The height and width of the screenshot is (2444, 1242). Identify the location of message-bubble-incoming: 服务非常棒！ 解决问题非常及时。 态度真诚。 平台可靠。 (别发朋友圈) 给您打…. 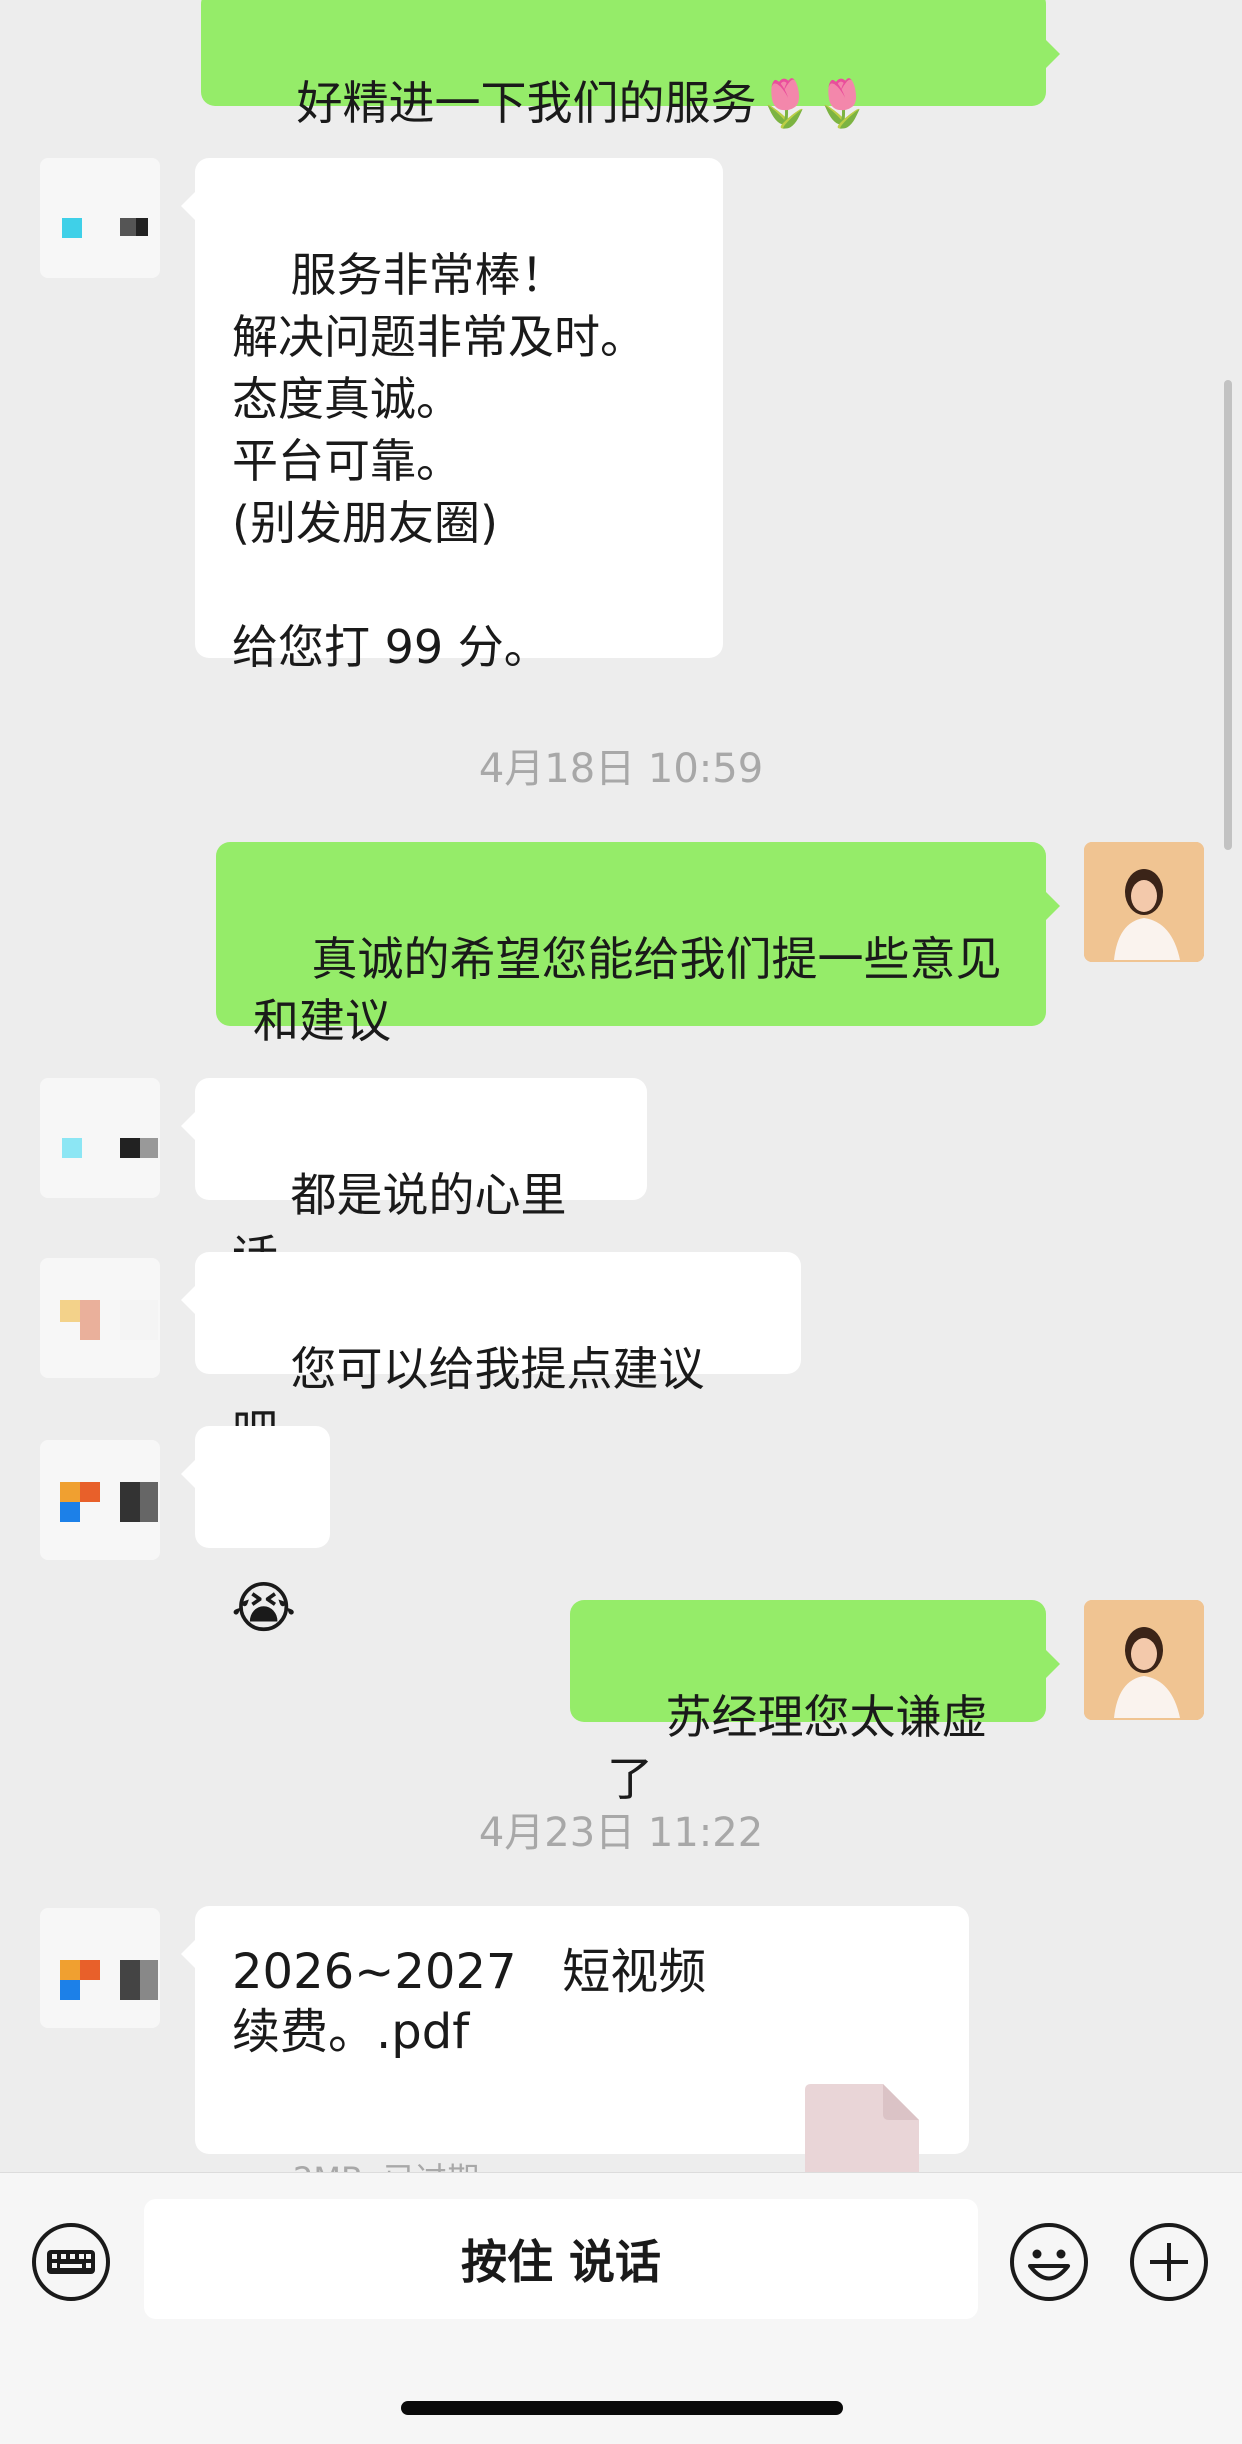
(452, 416).